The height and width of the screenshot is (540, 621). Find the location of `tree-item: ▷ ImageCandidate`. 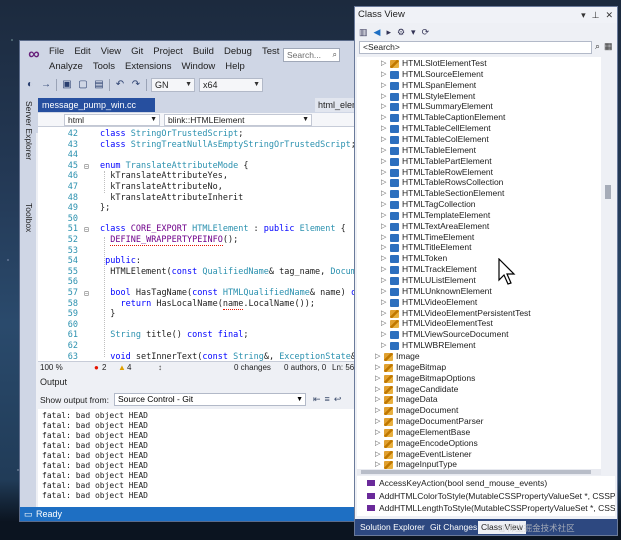

tree-item: ▷ ImageCandidate is located at coordinates (479, 389).